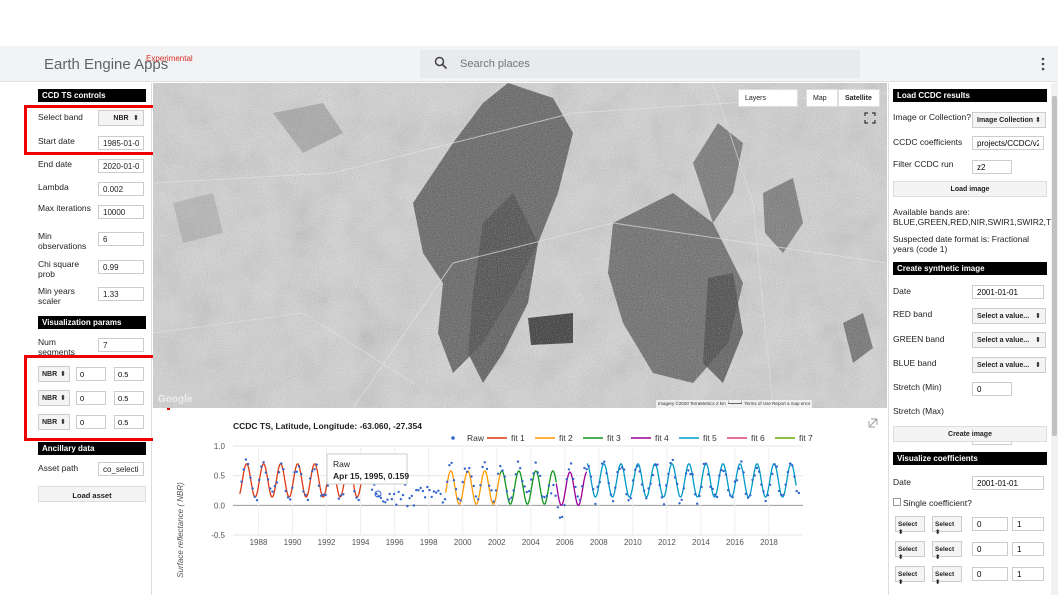 The width and height of the screenshot is (1058, 595). Describe the element at coordinates (910, 576) in the screenshot. I see `coef-band-select-3: Select ⬍` at that location.